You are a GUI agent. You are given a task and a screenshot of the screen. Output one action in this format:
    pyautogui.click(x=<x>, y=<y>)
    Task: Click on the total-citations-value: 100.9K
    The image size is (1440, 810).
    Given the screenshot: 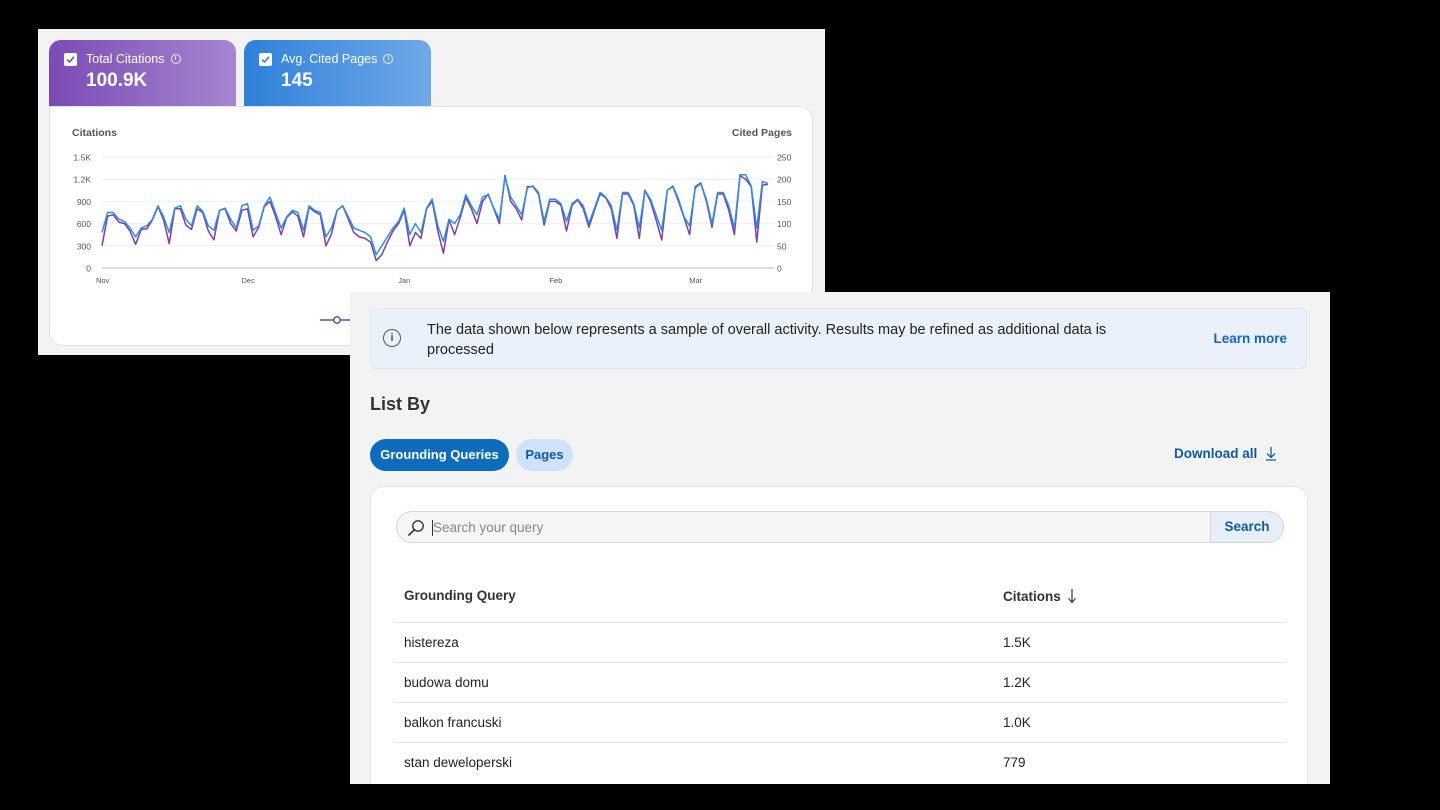 What is the action you would take?
    pyautogui.click(x=117, y=80)
    